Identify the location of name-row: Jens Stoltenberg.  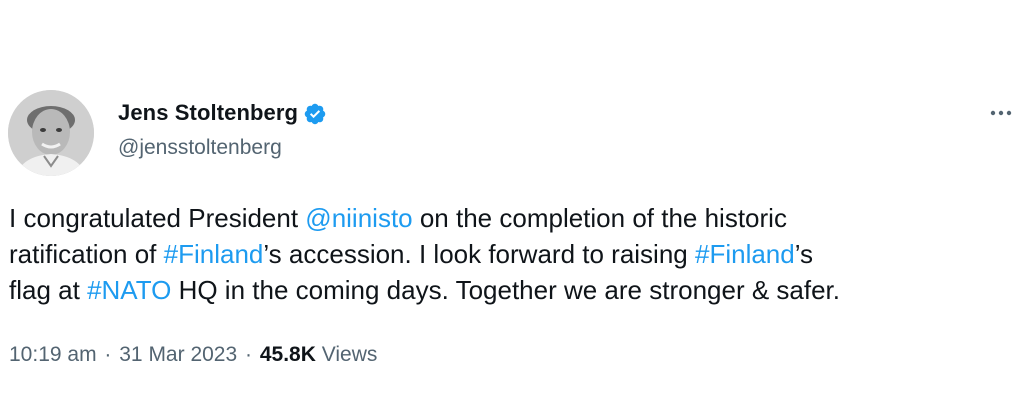
(222, 113).